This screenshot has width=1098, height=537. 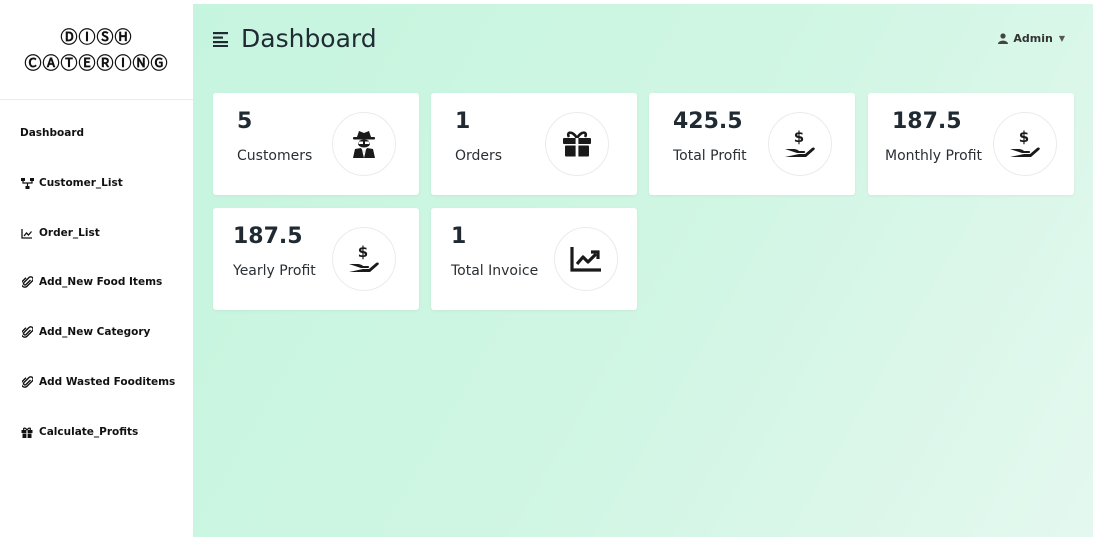 I want to click on sidebar-item-label: Add_New Food Items, so click(x=101, y=282).